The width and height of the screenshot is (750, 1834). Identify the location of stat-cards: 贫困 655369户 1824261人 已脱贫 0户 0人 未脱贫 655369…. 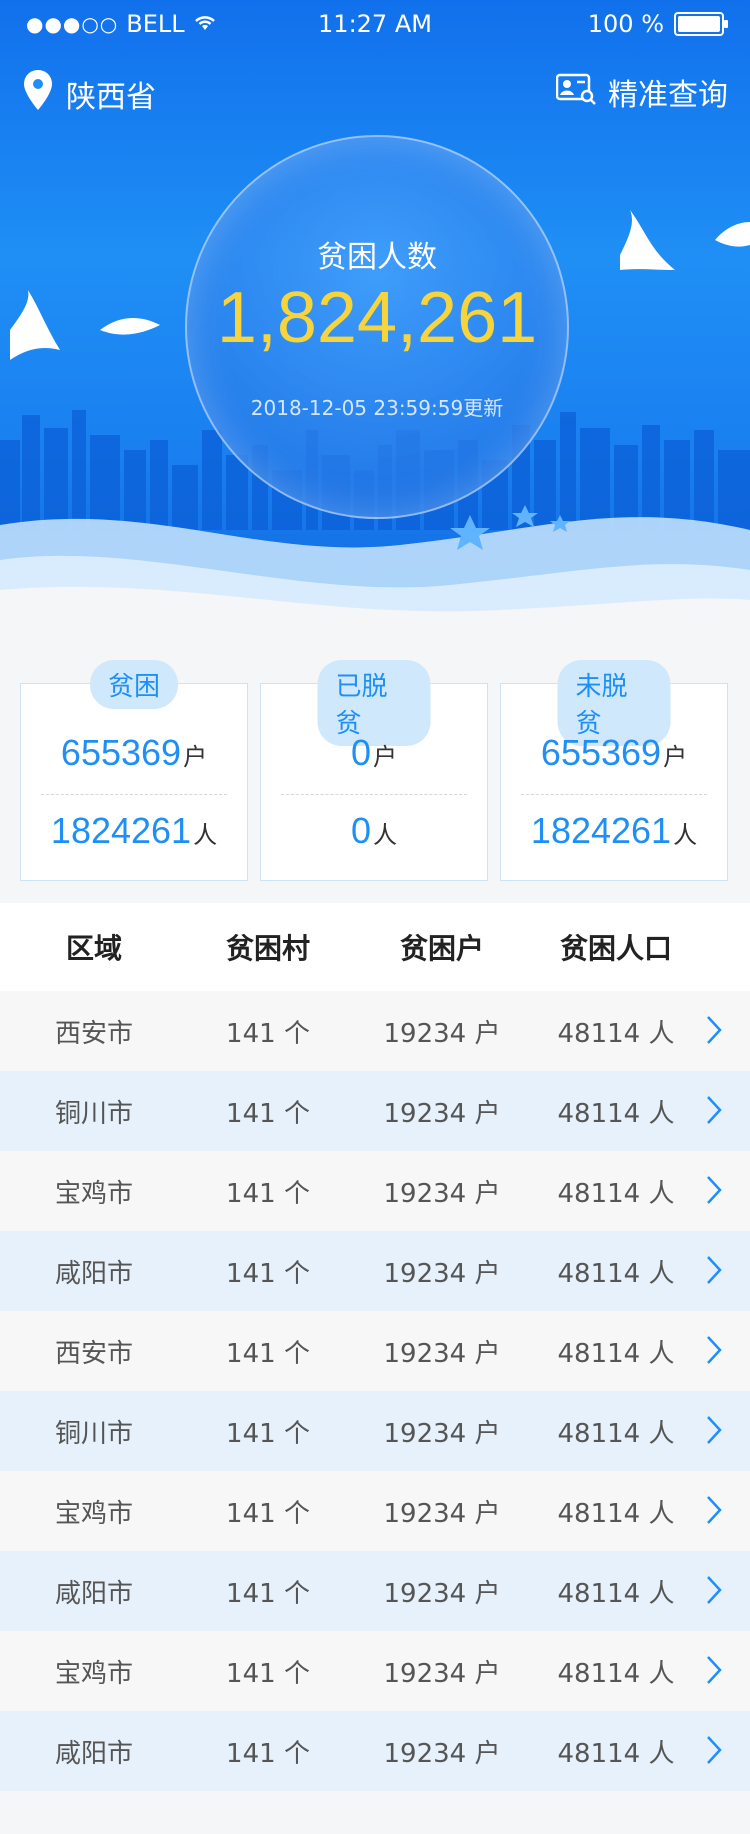
(375, 771).